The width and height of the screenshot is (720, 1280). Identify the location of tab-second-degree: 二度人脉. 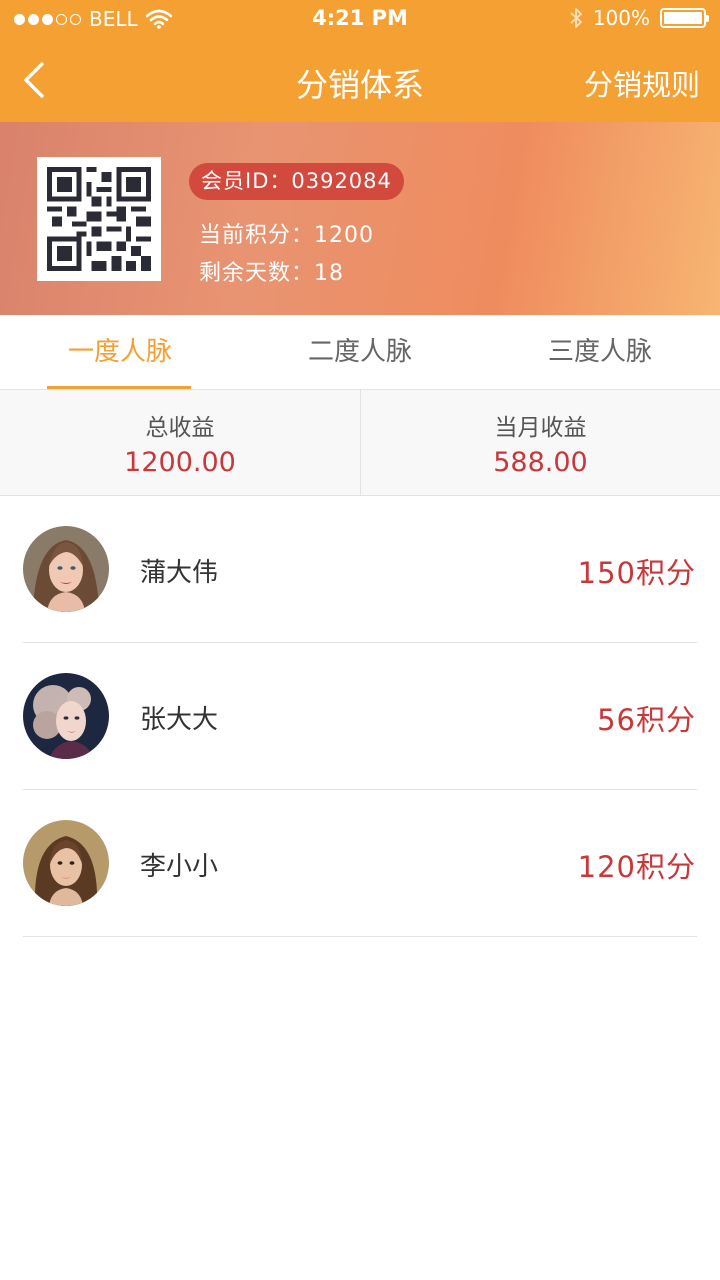
(360, 352).